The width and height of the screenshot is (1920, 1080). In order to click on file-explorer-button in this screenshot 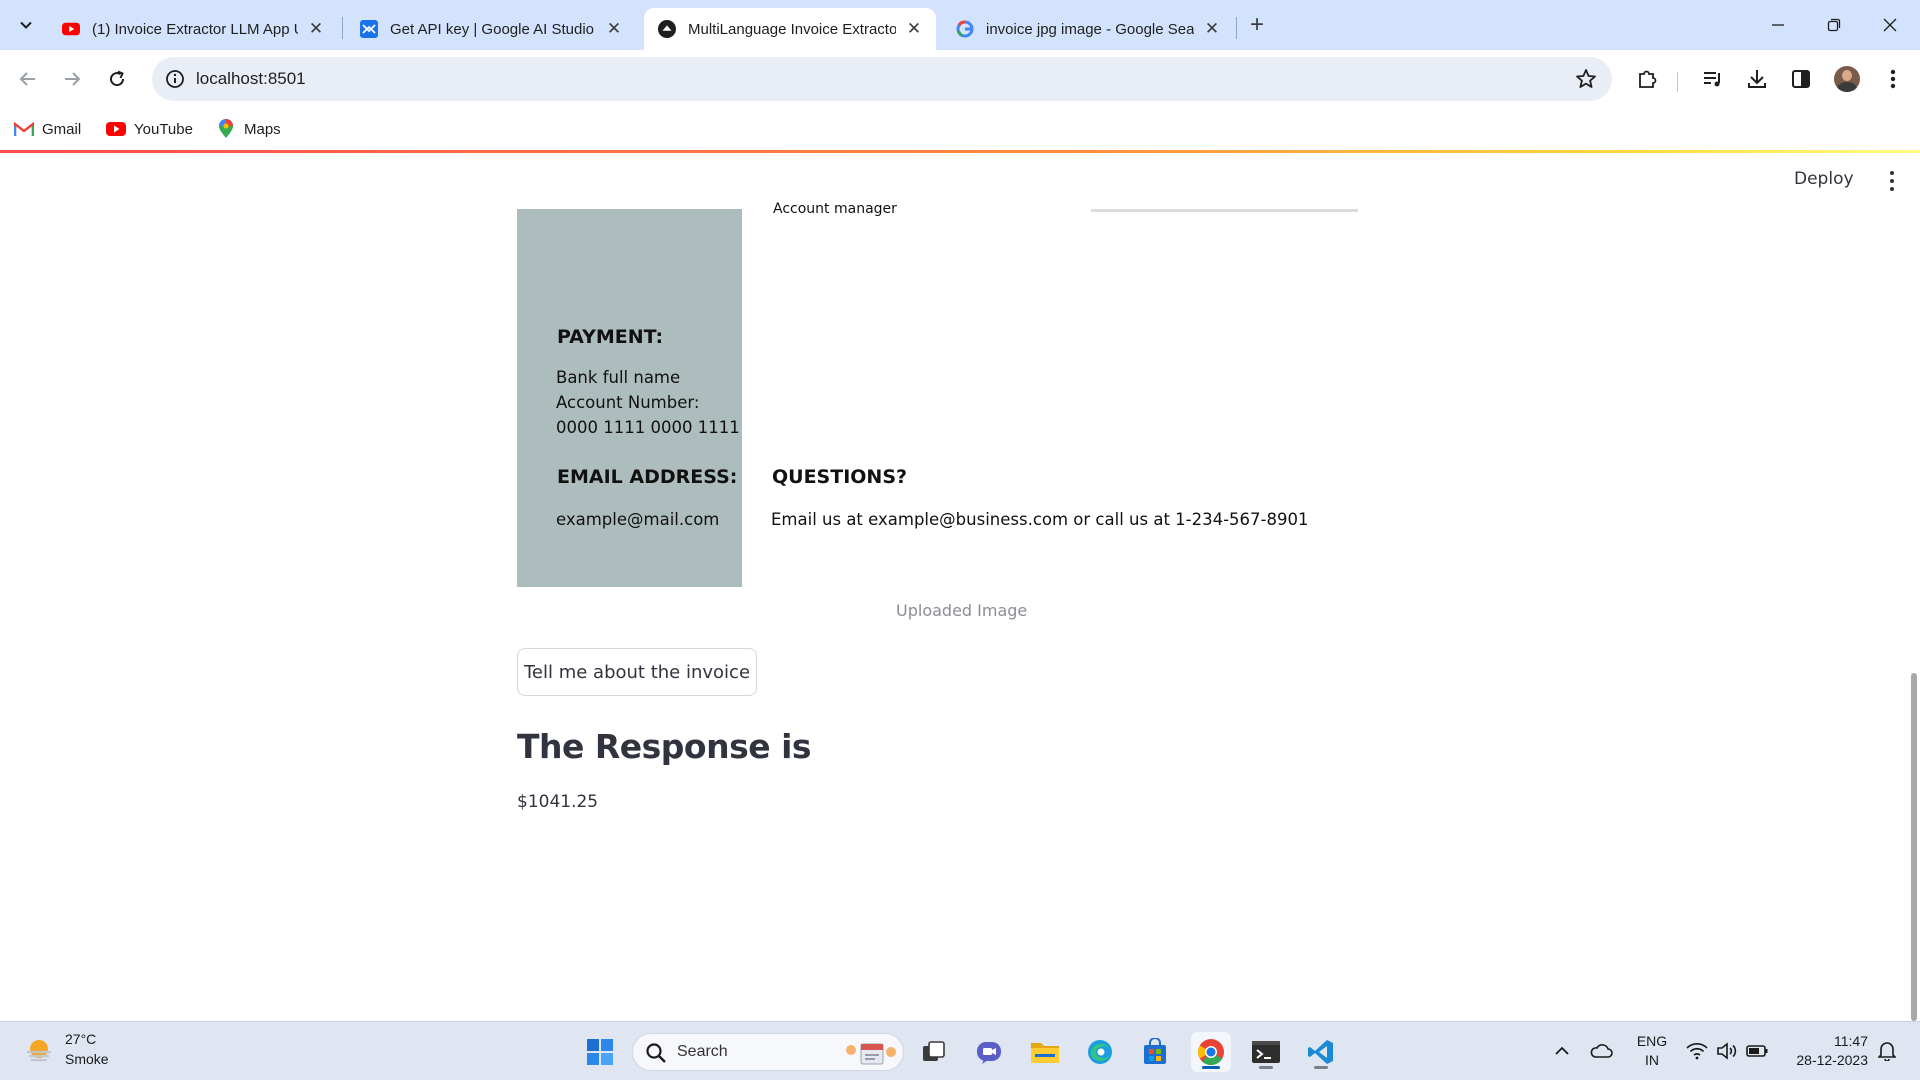, I will do `click(1045, 1052)`.